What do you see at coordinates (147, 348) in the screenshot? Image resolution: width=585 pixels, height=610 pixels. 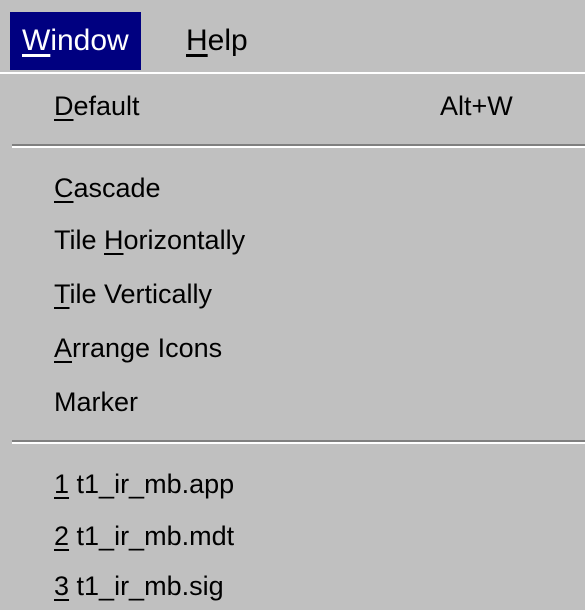 I see `menu-item-arrange-icons-label: rrange Icons` at bounding box center [147, 348].